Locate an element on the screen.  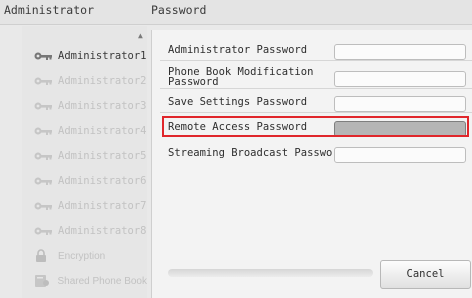
sidebar-item-administrator1: Administrator1 is located at coordinates (84, 56).